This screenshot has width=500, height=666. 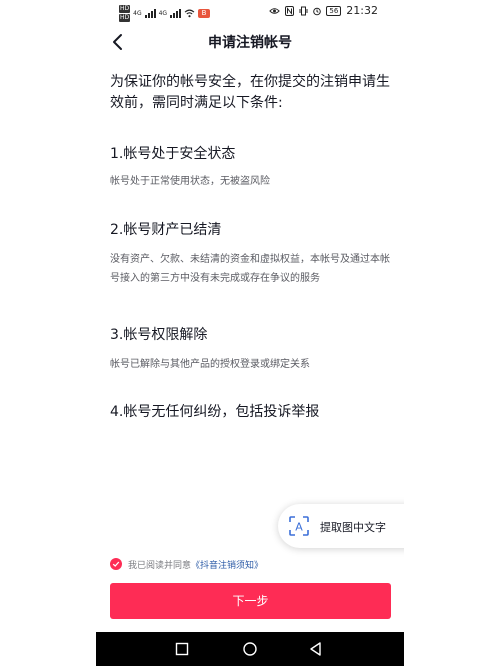 I want to click on condition-3-desc: 帐号已解除与其他产品的授权登录或绑定关系, so click(x=210, y=364).